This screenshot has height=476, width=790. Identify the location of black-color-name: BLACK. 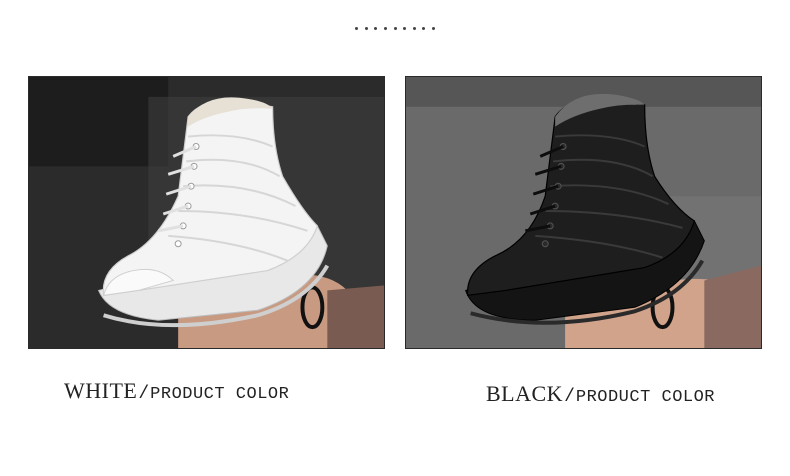
(525, 393).